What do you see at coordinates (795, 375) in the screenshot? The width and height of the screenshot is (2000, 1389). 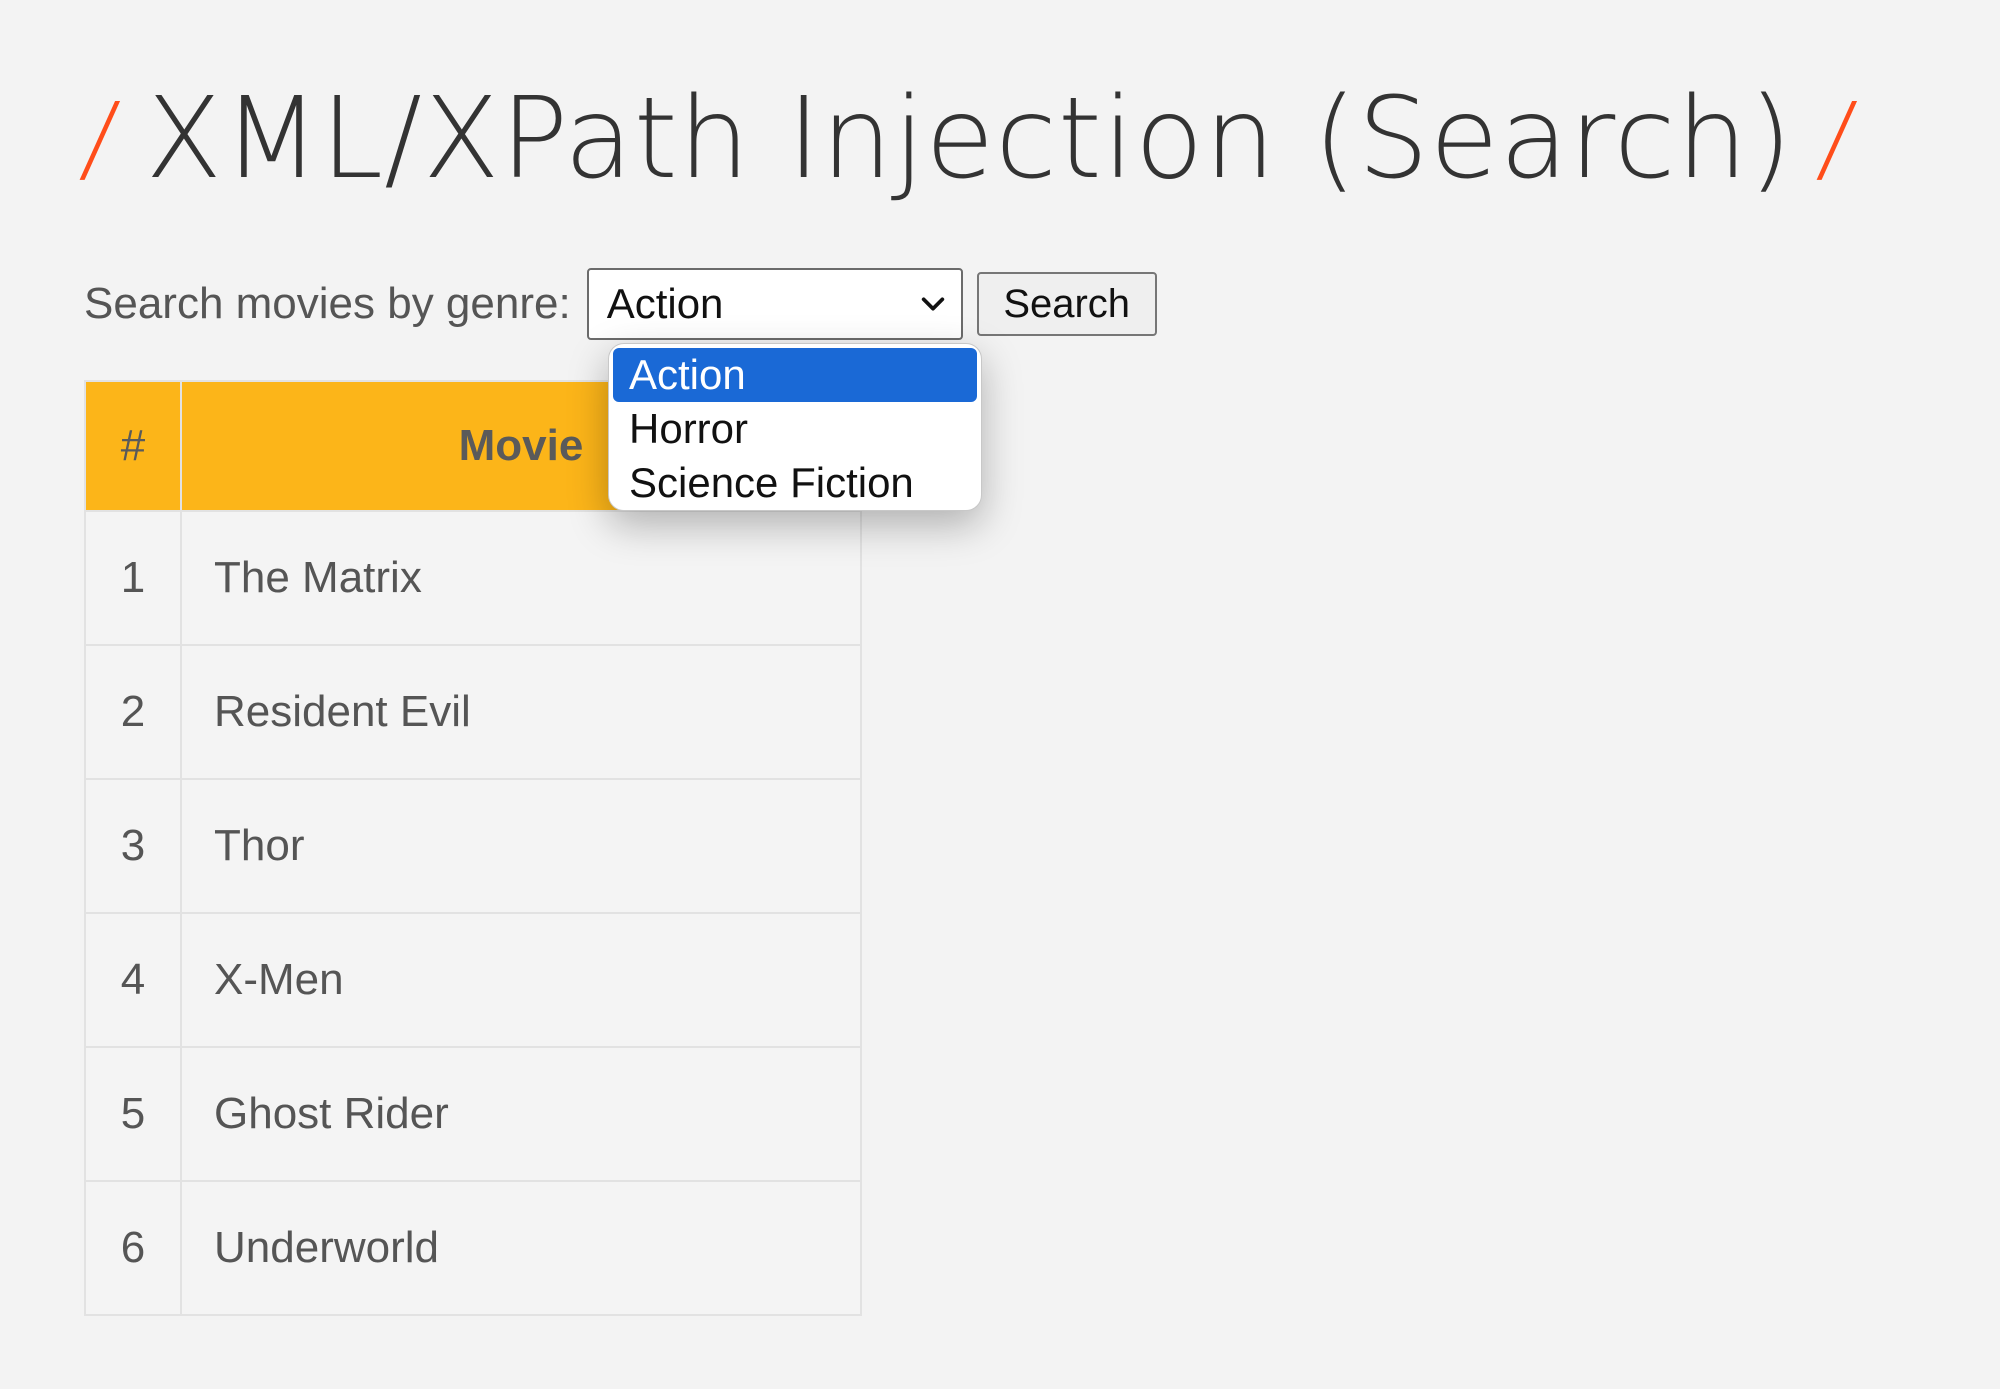 I see `genre-option-action: Action` at bounding box center [795, 375].